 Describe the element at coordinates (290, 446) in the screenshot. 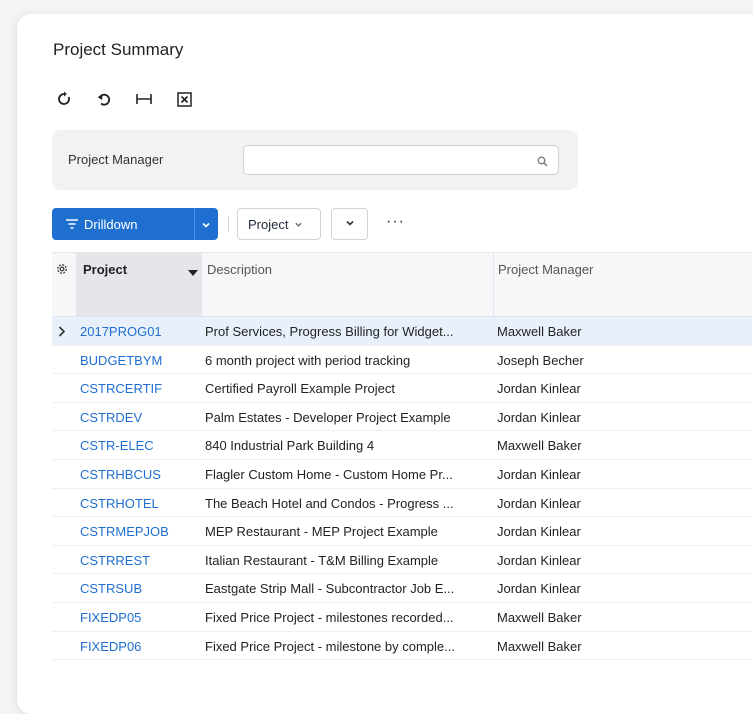

I see `project-description: 840 Industrial Park Building 4` at that location.